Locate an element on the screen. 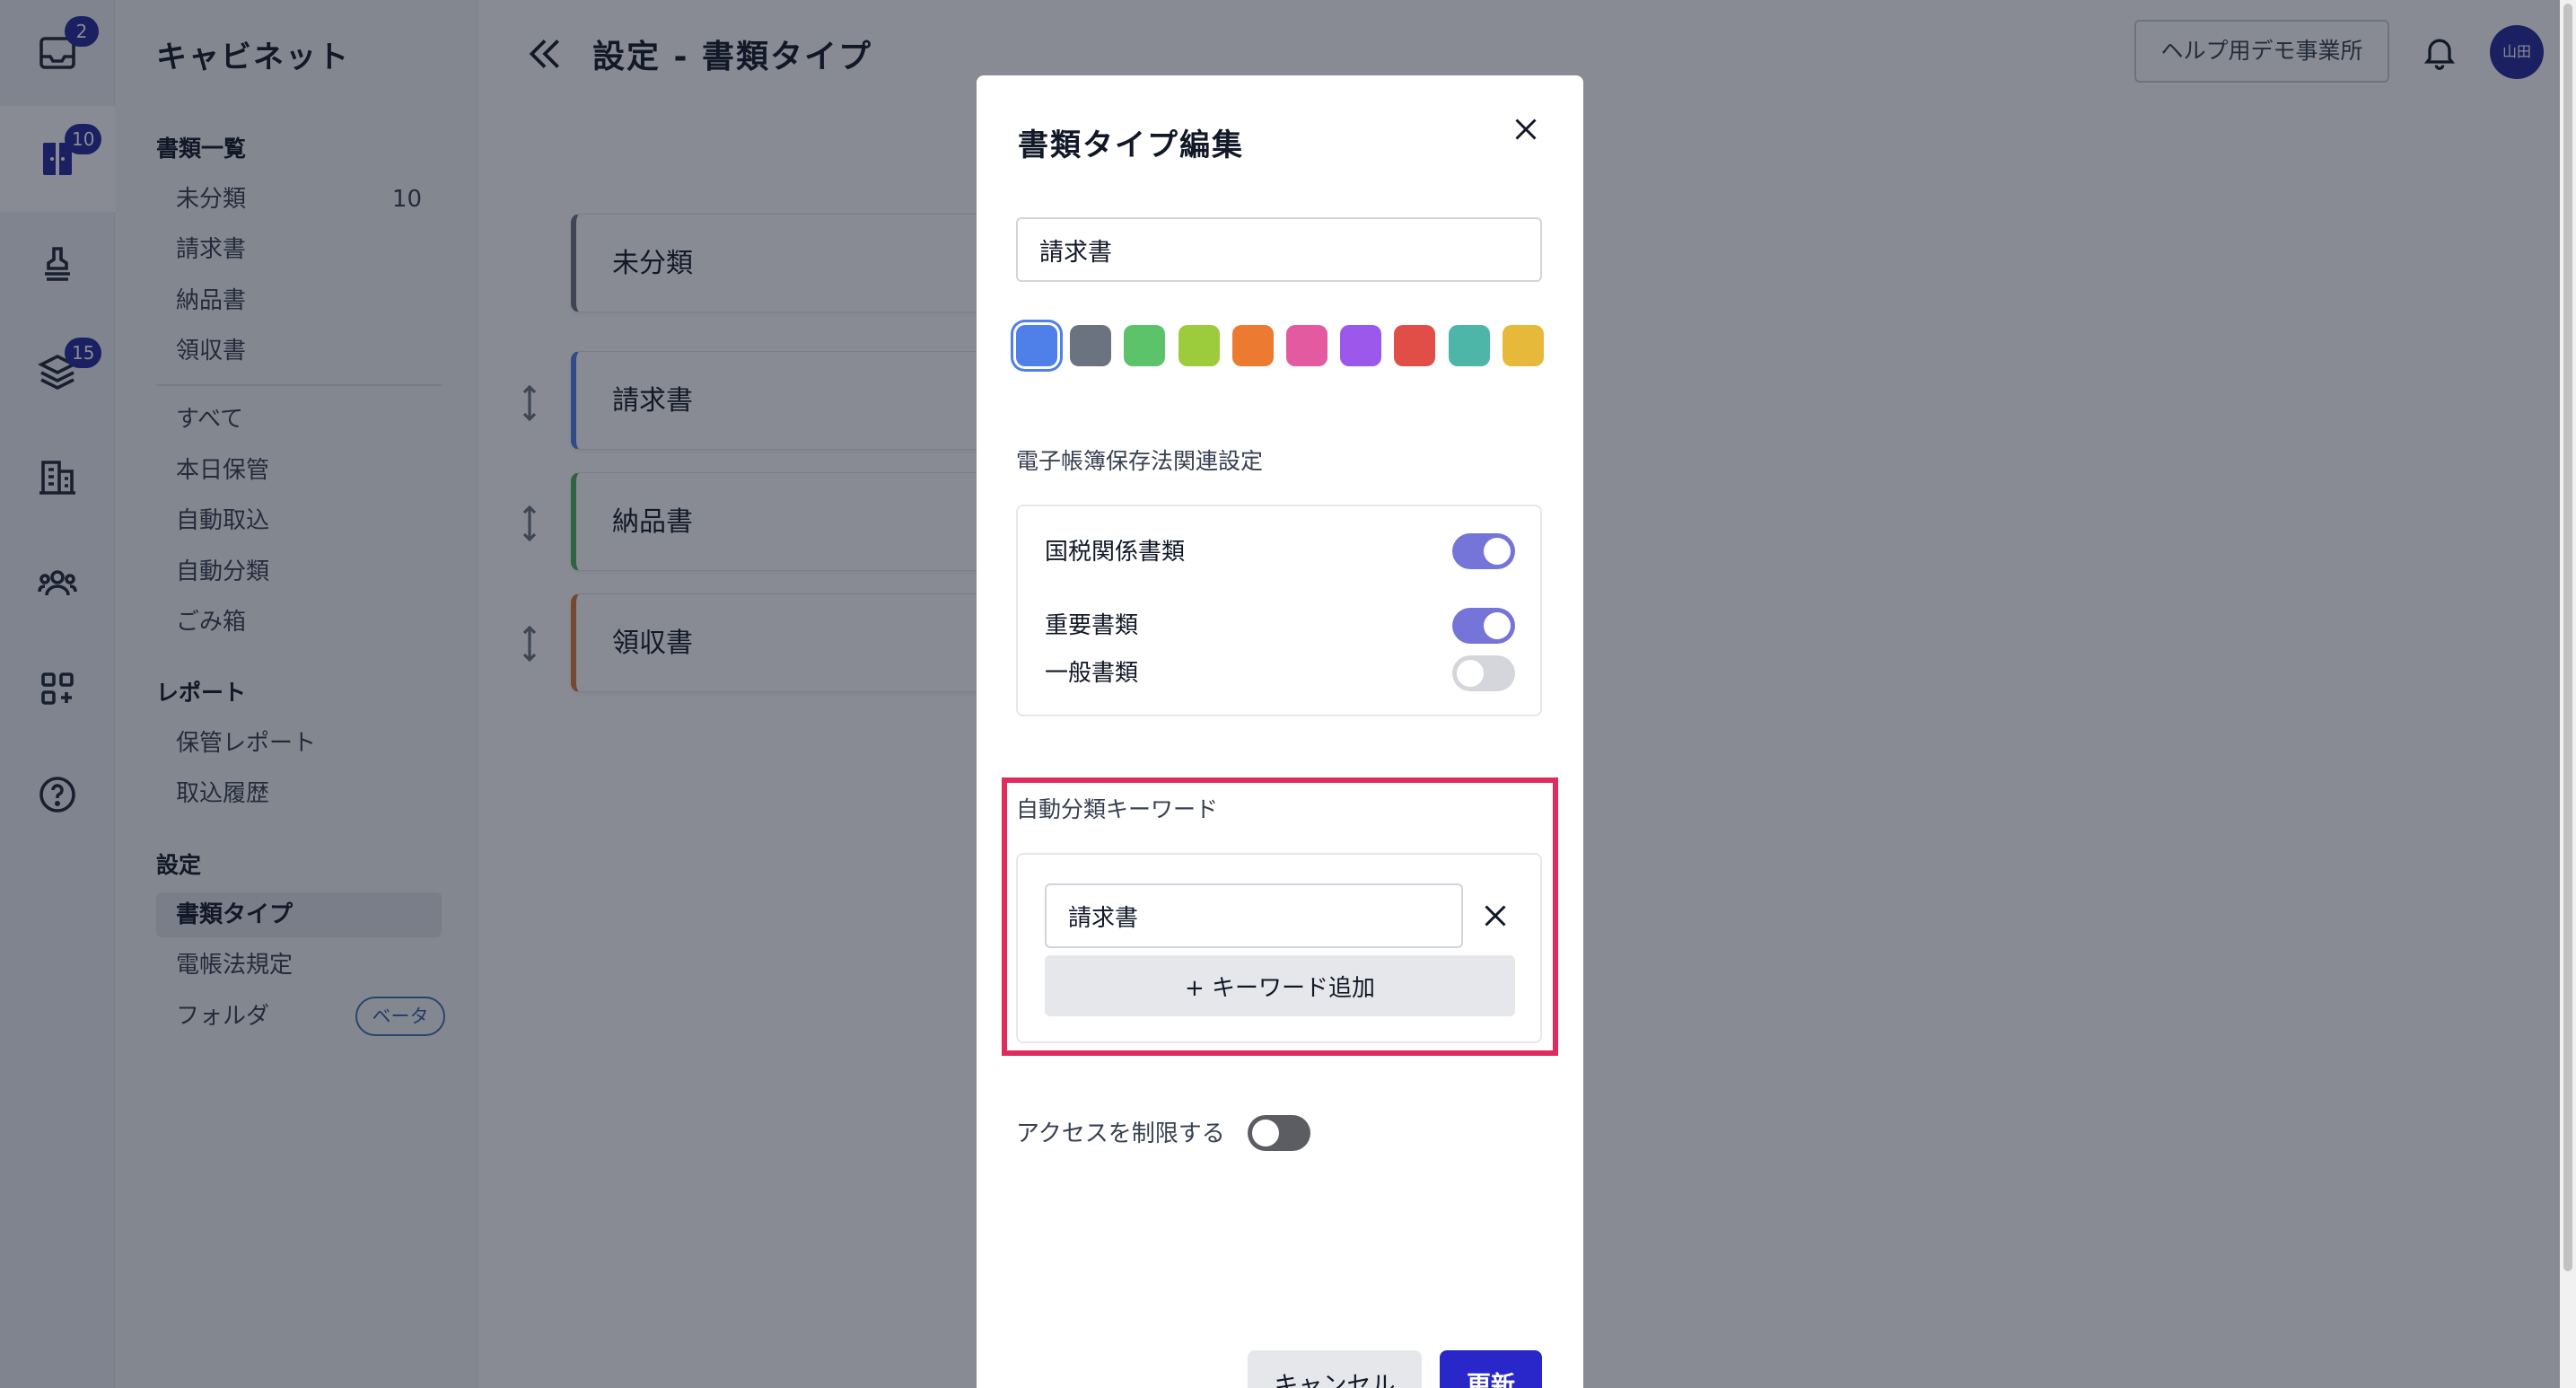  color-swatch-lime is located at coordinates (1199, 345).